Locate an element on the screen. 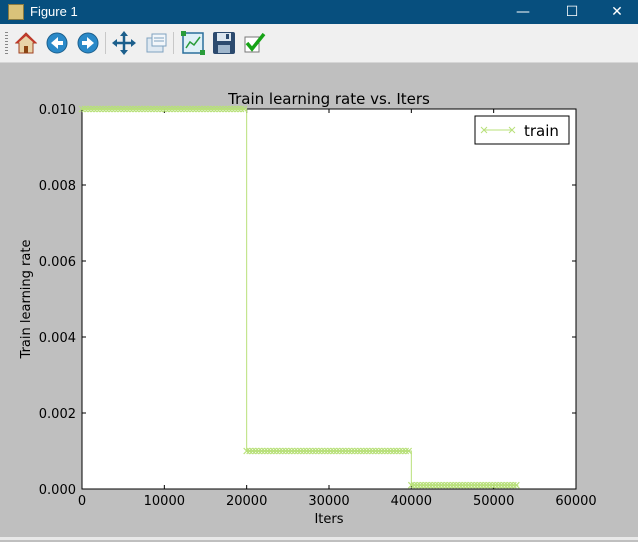 The width and height of the screenshot is (638, 542). window-titlebar: Figure 1 — ☐ ✕ is located at coordinates (319, 12).